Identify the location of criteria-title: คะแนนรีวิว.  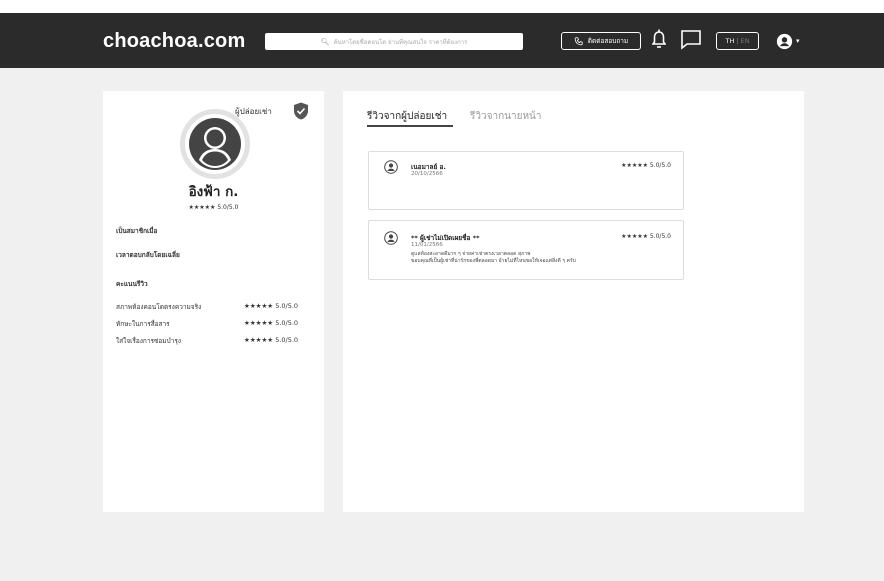
(132, 284).